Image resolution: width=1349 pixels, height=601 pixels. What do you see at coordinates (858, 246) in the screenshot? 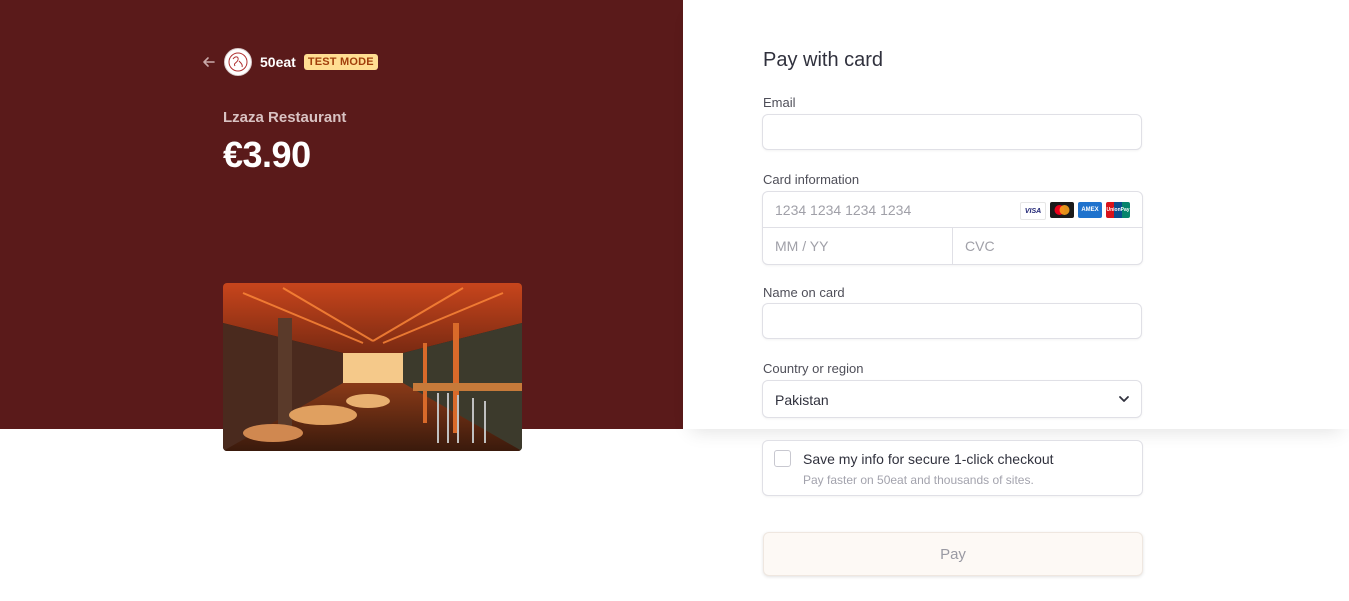
I see `expiry-input: MM / YY` at bounding box center [858, 246].